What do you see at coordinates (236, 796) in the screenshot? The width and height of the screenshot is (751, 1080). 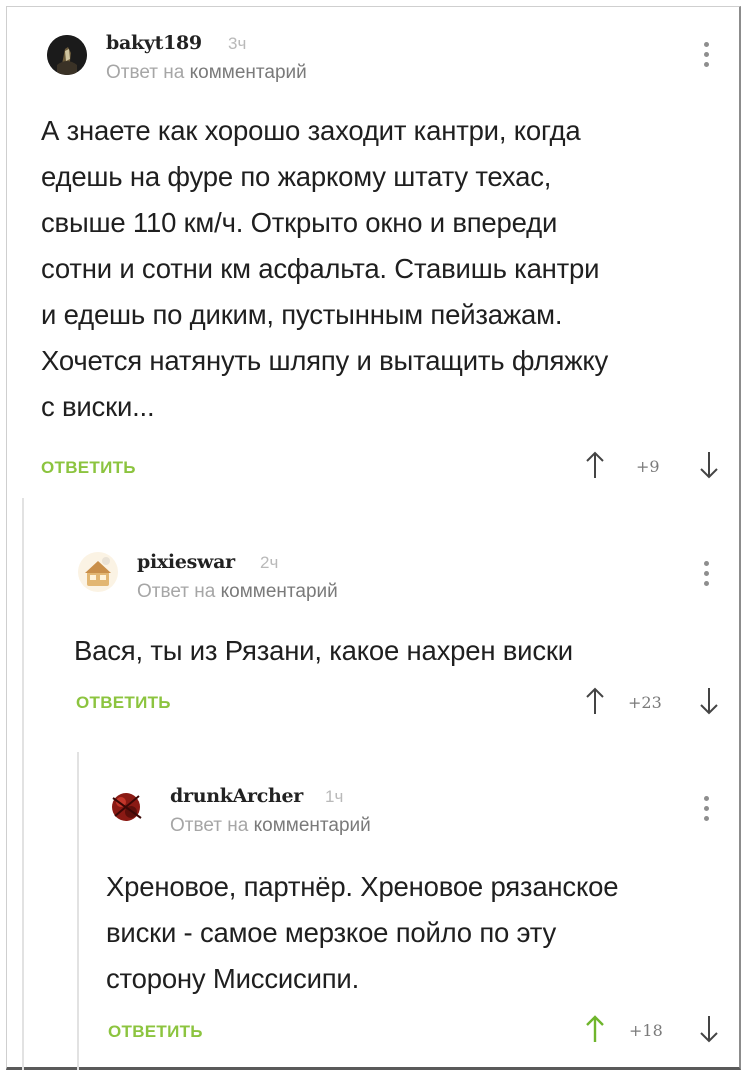 I see `username: drunkArcher` at bounding box center [236, 796].